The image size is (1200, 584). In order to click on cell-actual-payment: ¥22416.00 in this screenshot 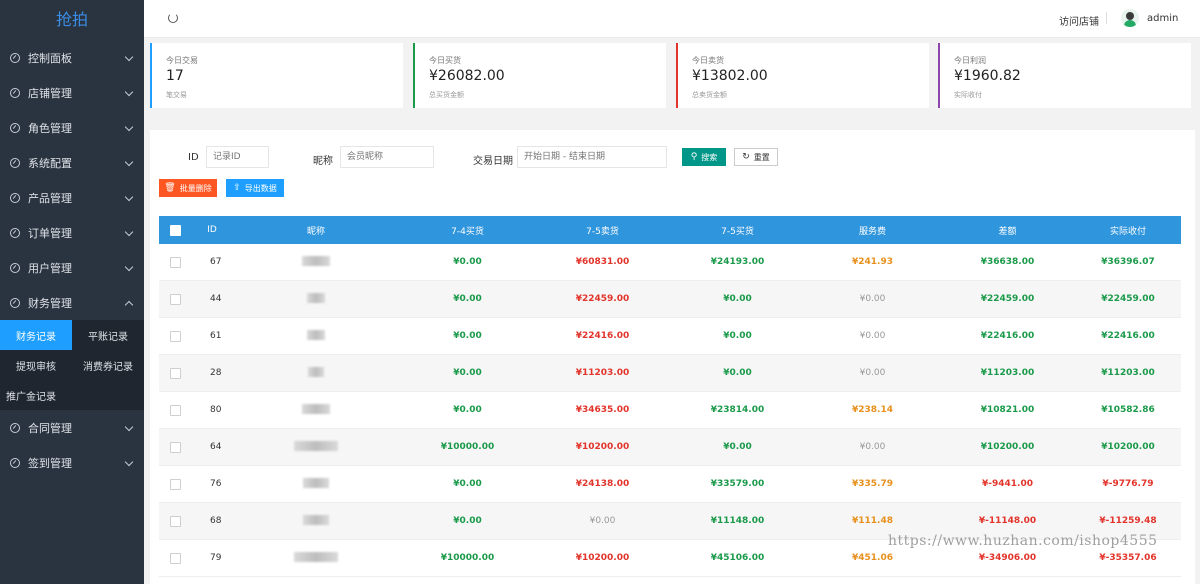, I will do `click(1128, 336)`.